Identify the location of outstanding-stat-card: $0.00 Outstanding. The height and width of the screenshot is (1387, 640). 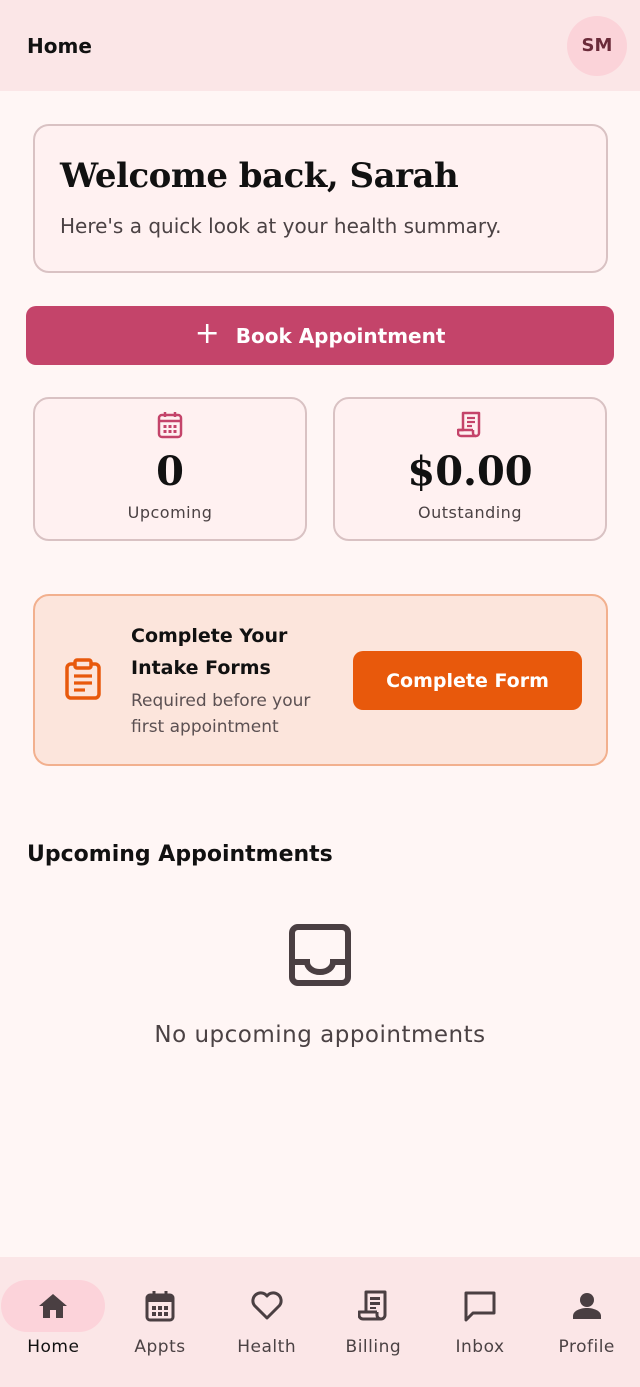
(470, 469).